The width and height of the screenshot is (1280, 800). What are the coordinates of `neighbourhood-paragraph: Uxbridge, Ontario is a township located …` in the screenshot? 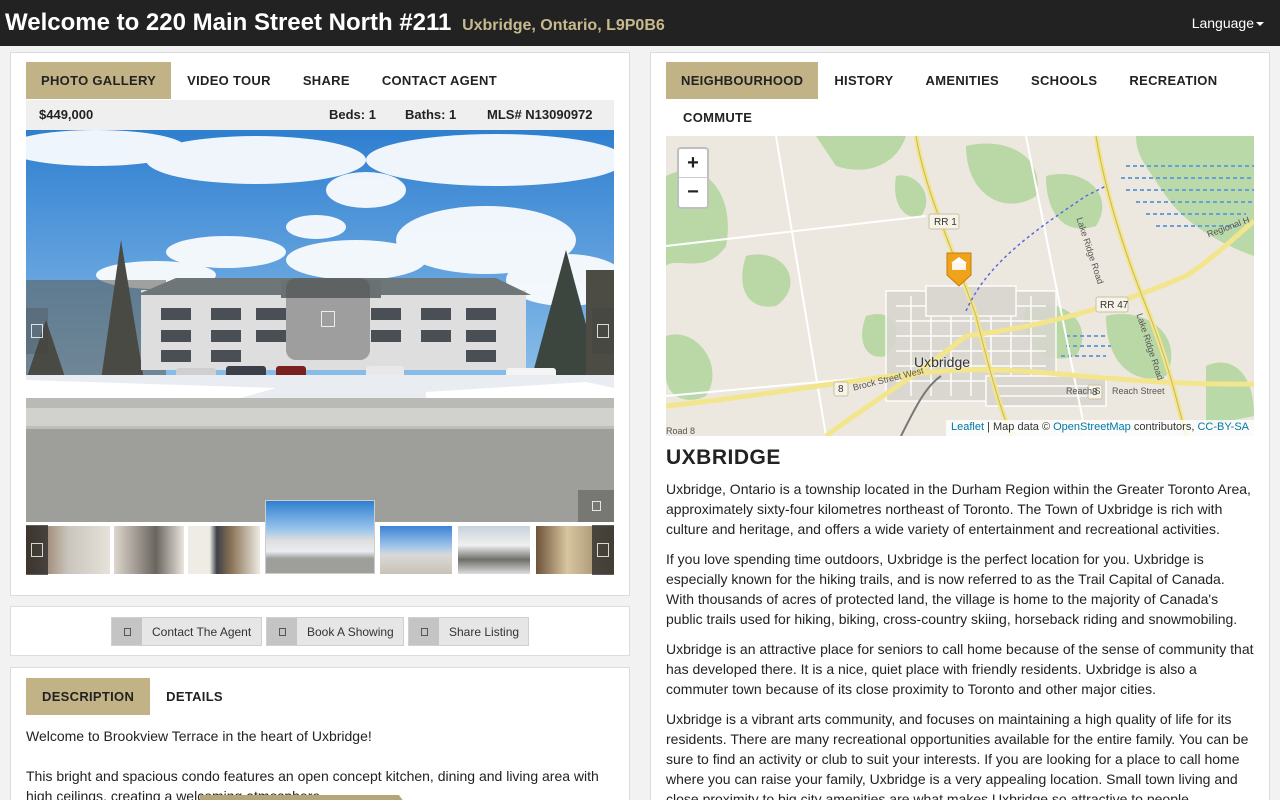 It's located at (958, 509).